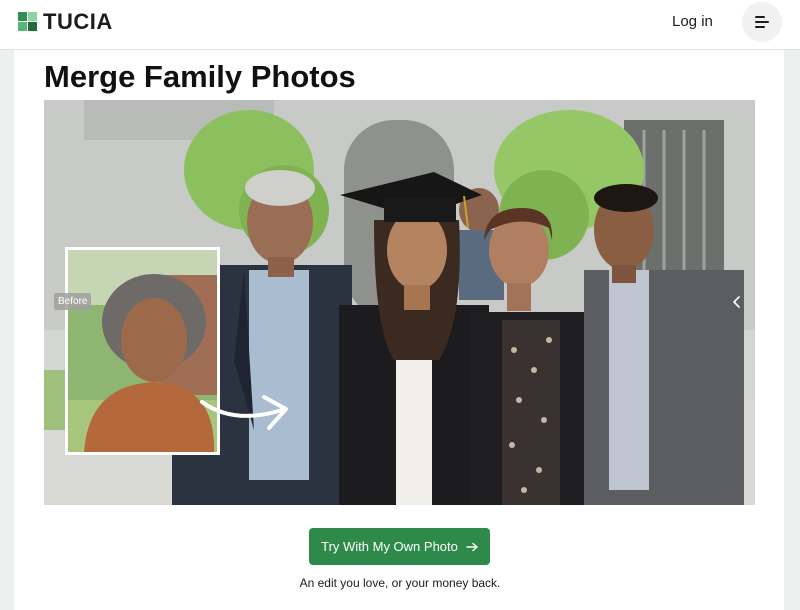 This screenshot has width=800, height=610. I want to click on login-link: Log in, so click(692, 22).